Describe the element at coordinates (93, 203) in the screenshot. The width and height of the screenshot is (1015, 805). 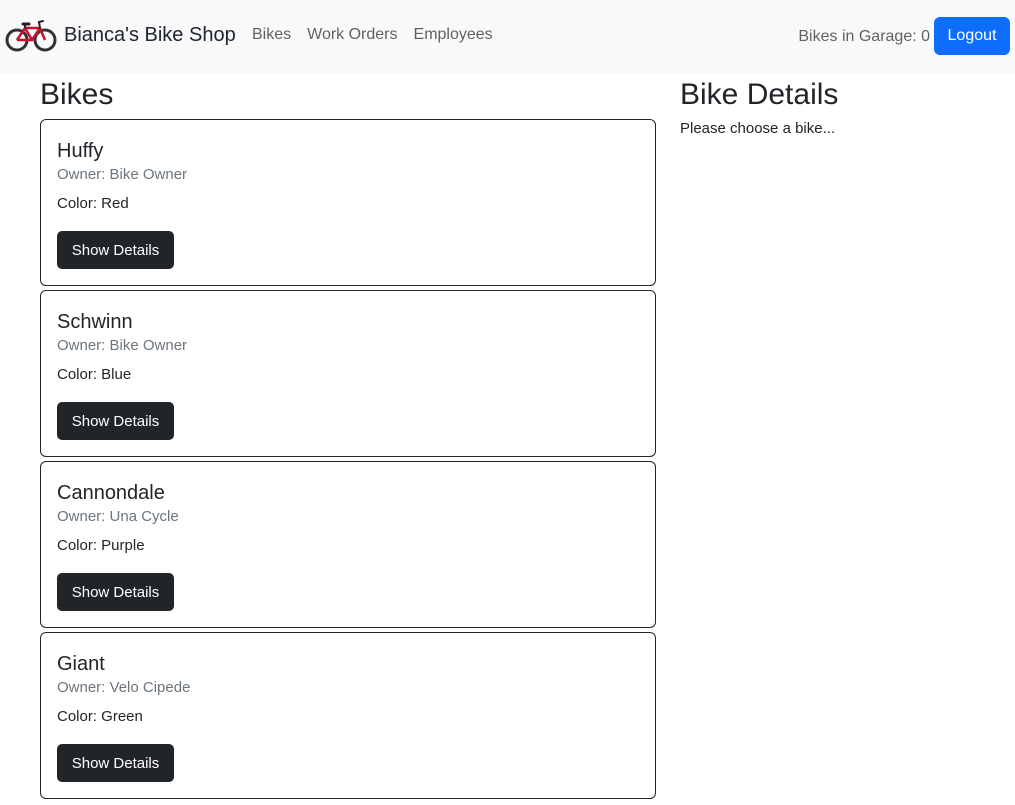
I see `bike-color: Color: Red` at that location.